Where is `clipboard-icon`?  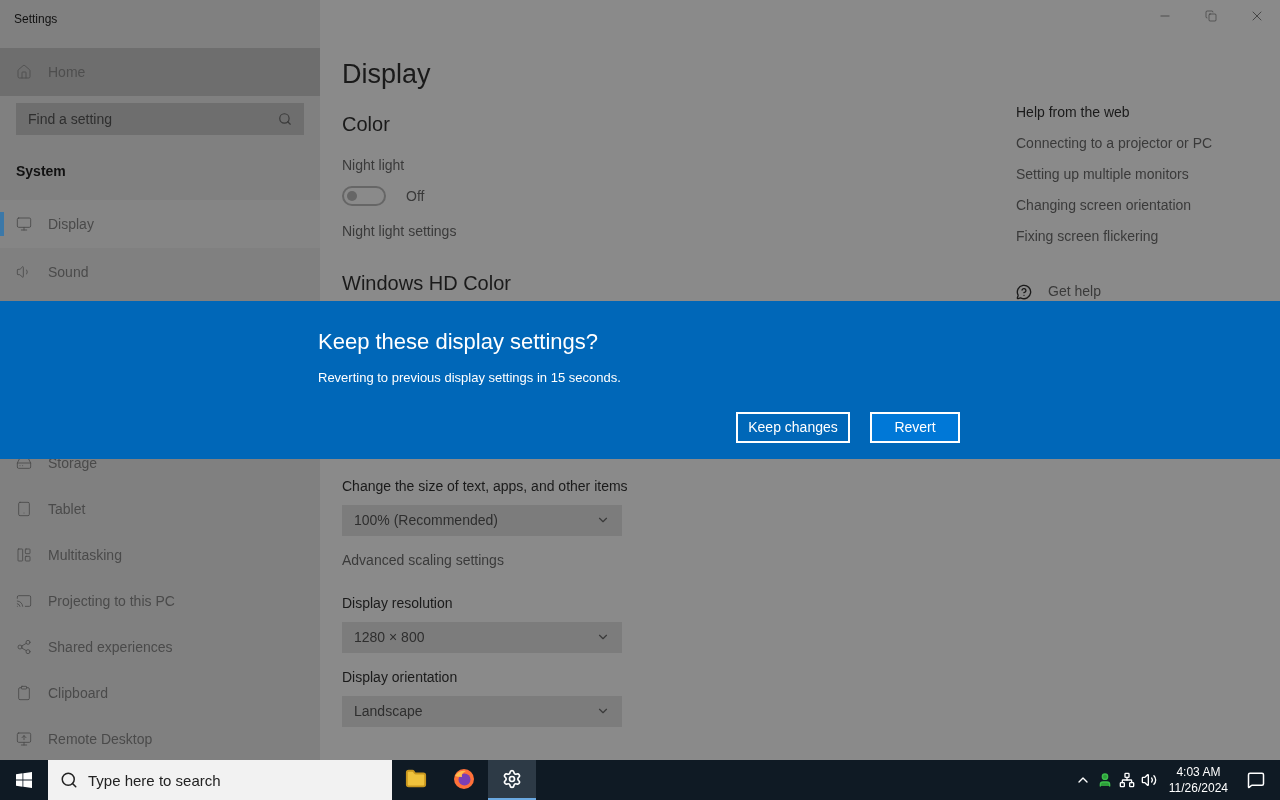 clipboard-icon is located at coordinates (24, 693).